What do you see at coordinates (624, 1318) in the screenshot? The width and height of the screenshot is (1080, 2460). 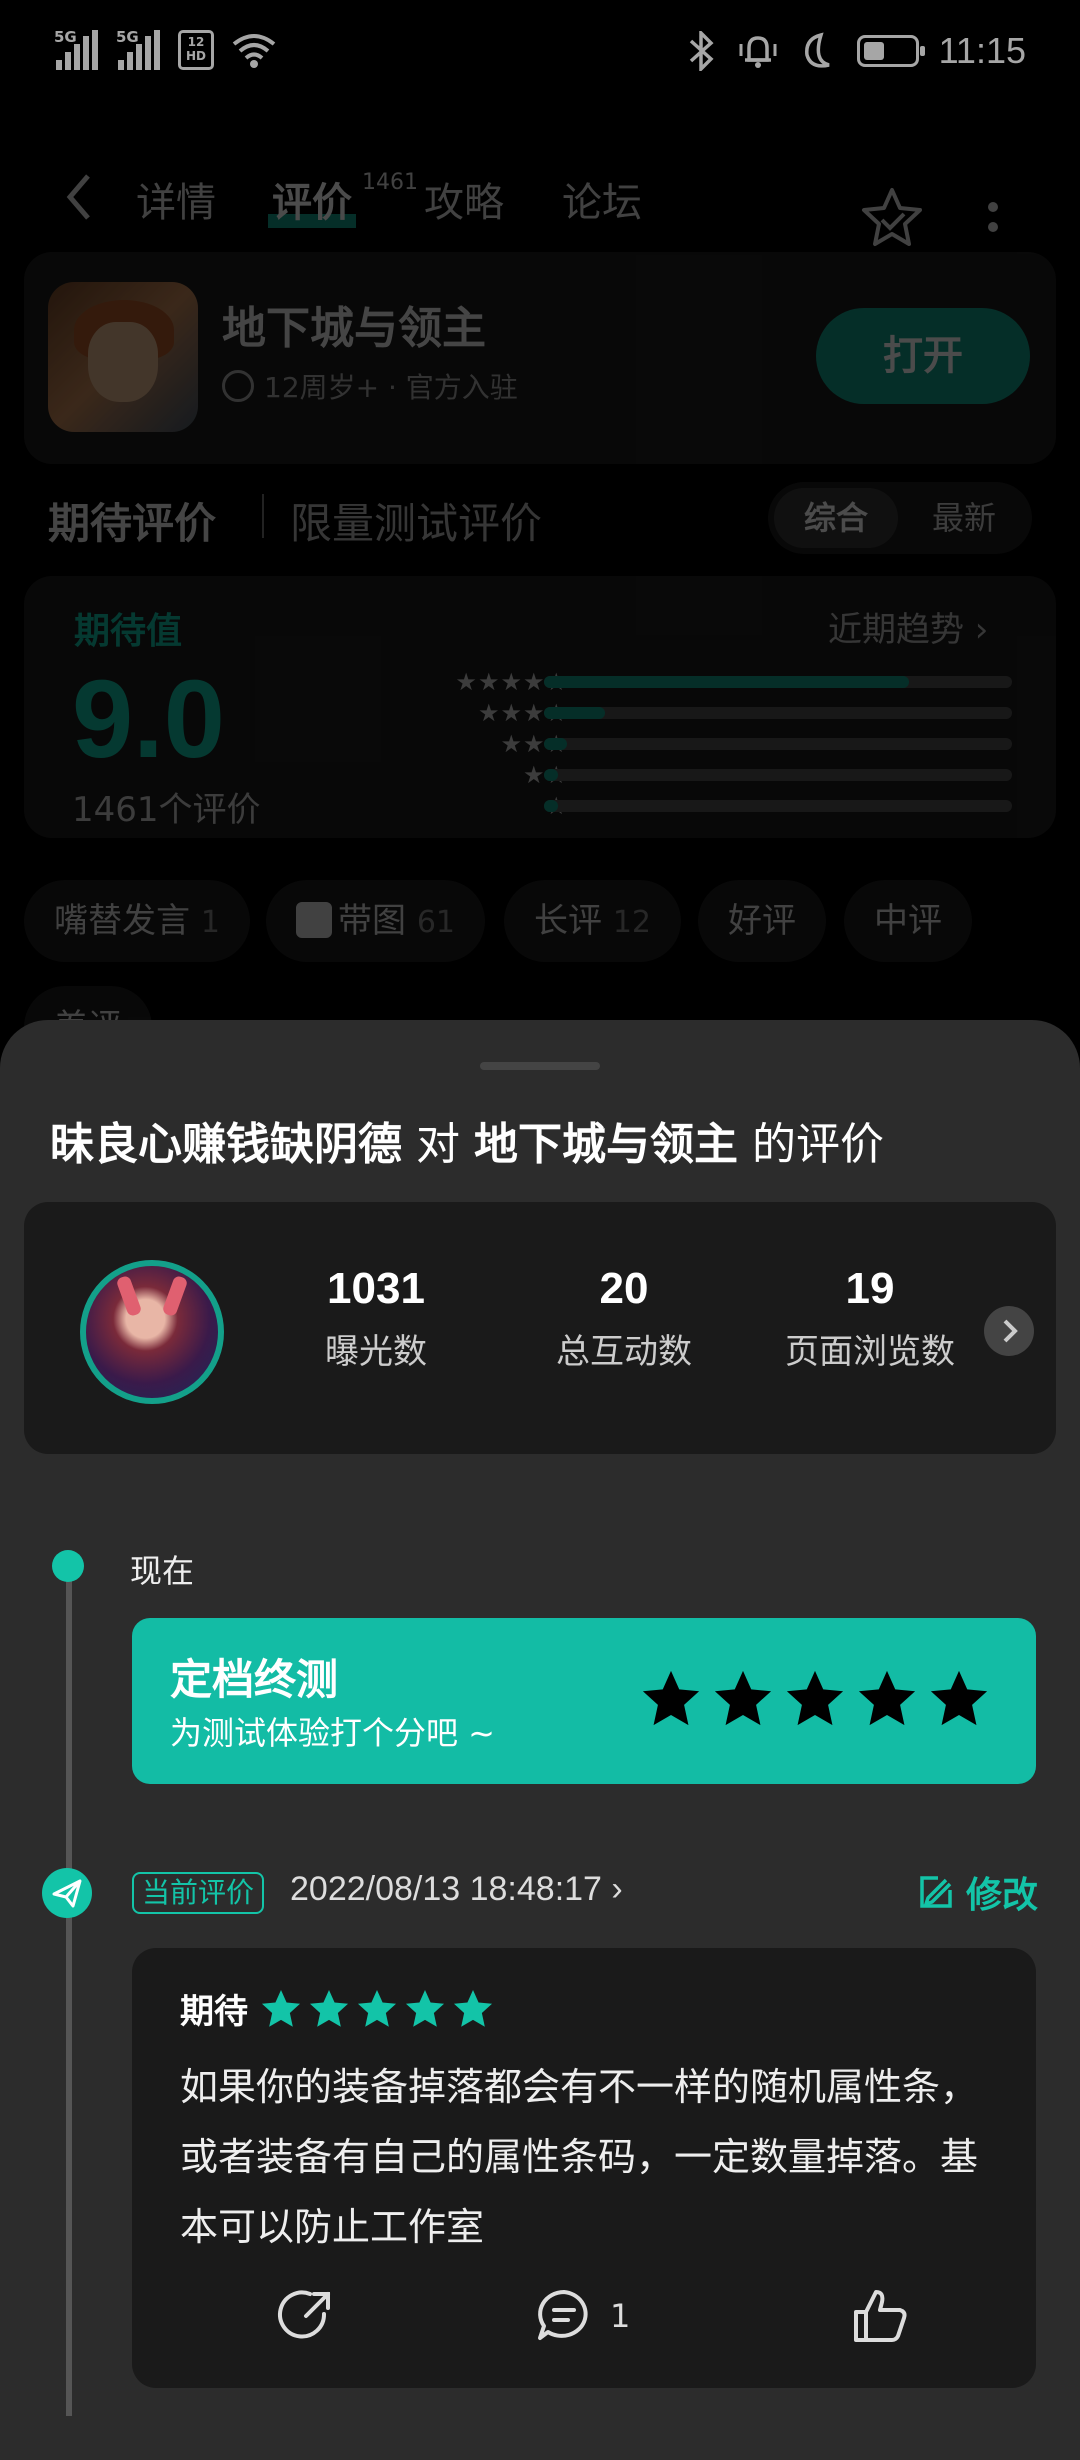 I see `stat-interactions: 20 总互动数` at bounding box center [624, 1318].